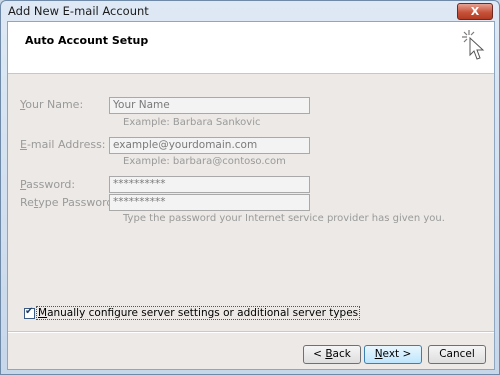 This screenshot has width=500, height=375. What do you see at coordinates (48, 184) in the screenshot?
I see `password-label: Password:` at bounding box center [48, 184].